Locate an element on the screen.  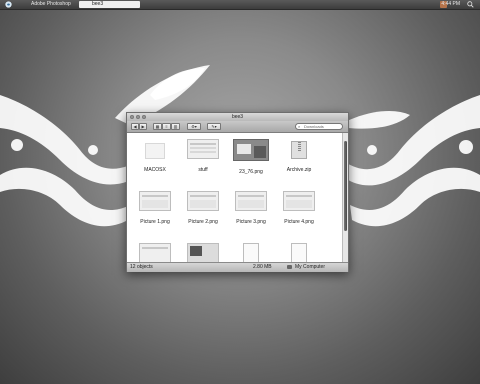
status-bar: 12 objects 2.80 MB My Computer is located at coordinates (237, 267).